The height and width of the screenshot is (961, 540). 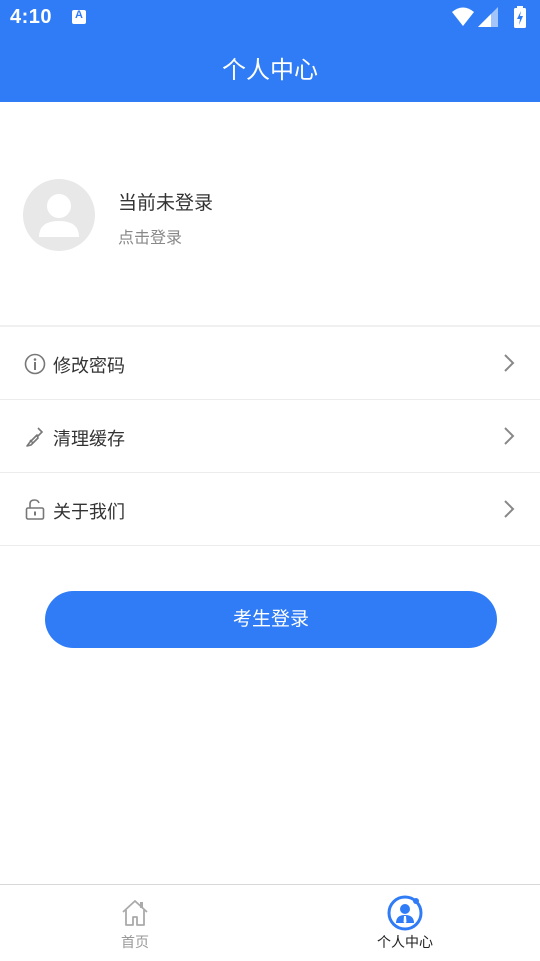 I want to click on user-placeholder-icon, so click(x=59, y=215).